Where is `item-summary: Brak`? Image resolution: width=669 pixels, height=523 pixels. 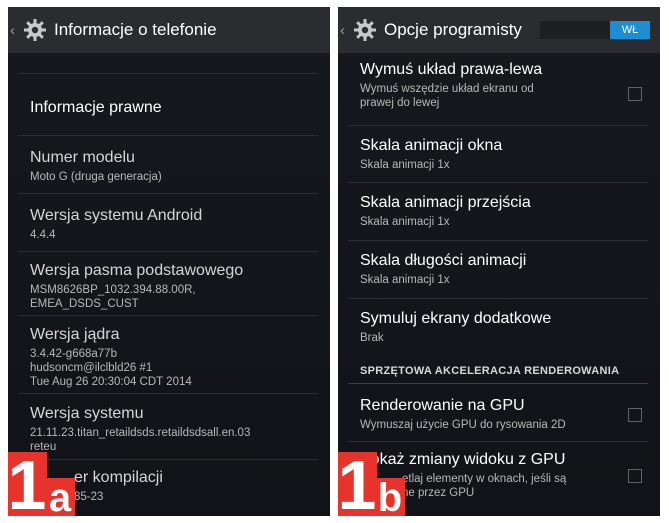 item-summary: Brak is located at coordinates (372, 338).